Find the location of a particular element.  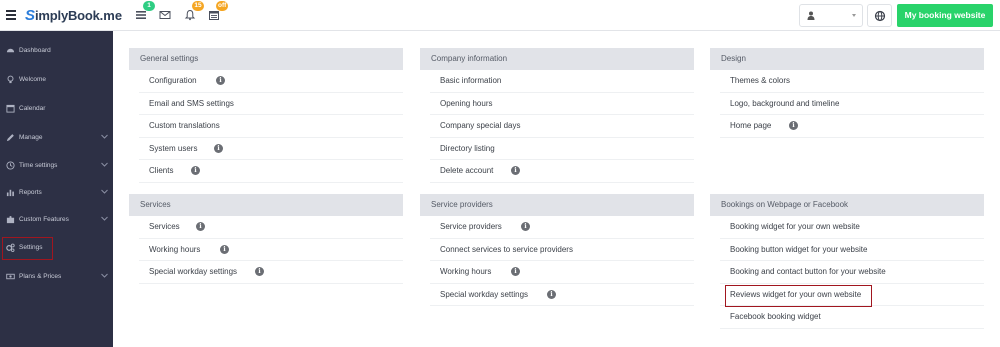

settings-link-working-hours: Working hours i is located at coordinates (271, 250).